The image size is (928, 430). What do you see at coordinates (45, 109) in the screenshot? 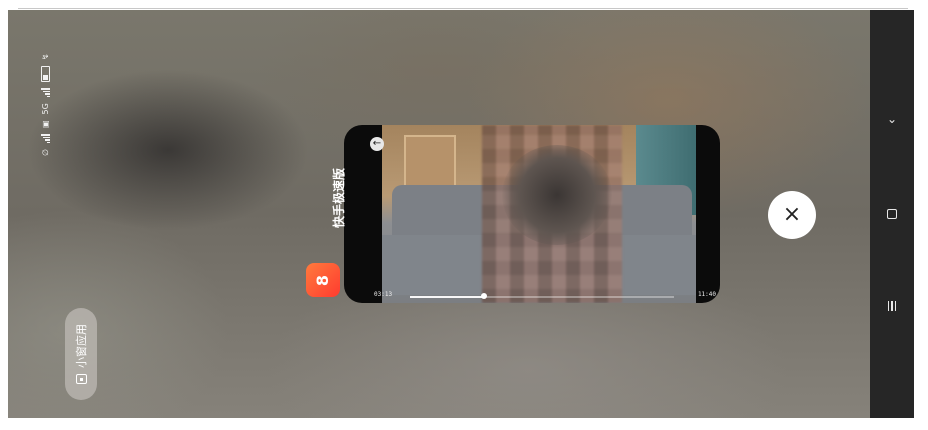
I see `network-label: 5G` at bounding box center [45, 109].